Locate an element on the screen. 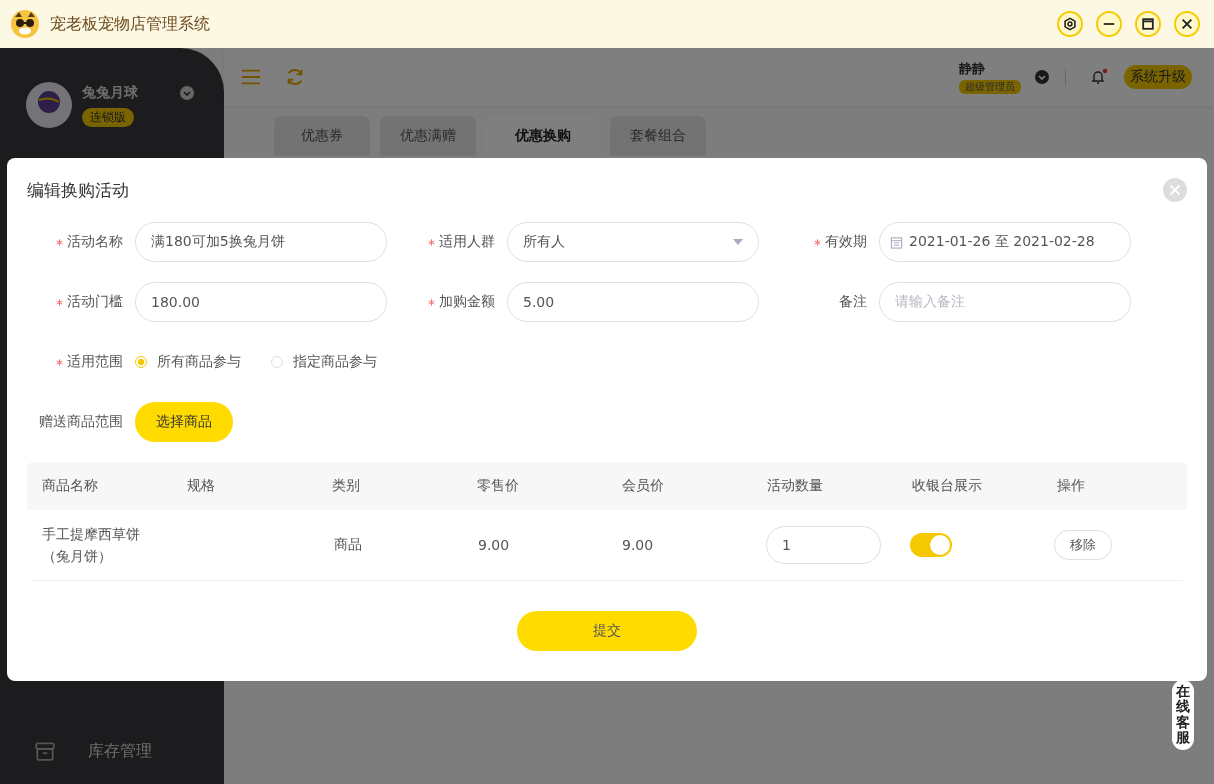  field-label: 有效期 is located at coordinates (846, 242).